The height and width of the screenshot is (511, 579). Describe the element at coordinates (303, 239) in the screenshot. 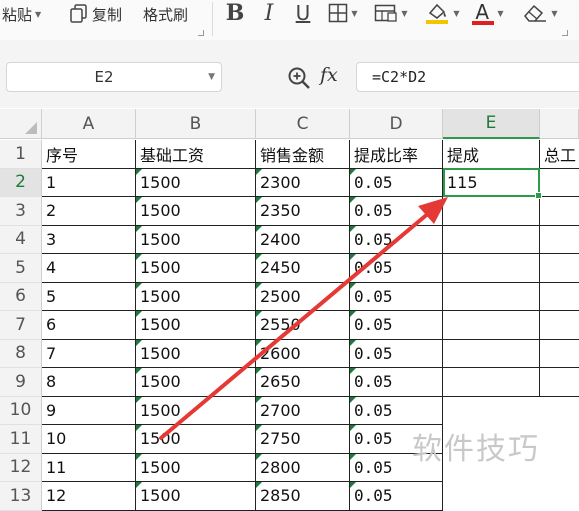

I see `table-cell: 2400` at that location.